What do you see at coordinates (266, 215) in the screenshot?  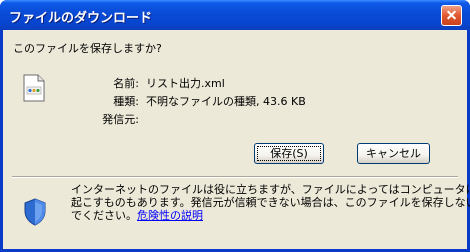 I see `warning-line-3: でください。危険性の説明` at bounding box center [266, 215].